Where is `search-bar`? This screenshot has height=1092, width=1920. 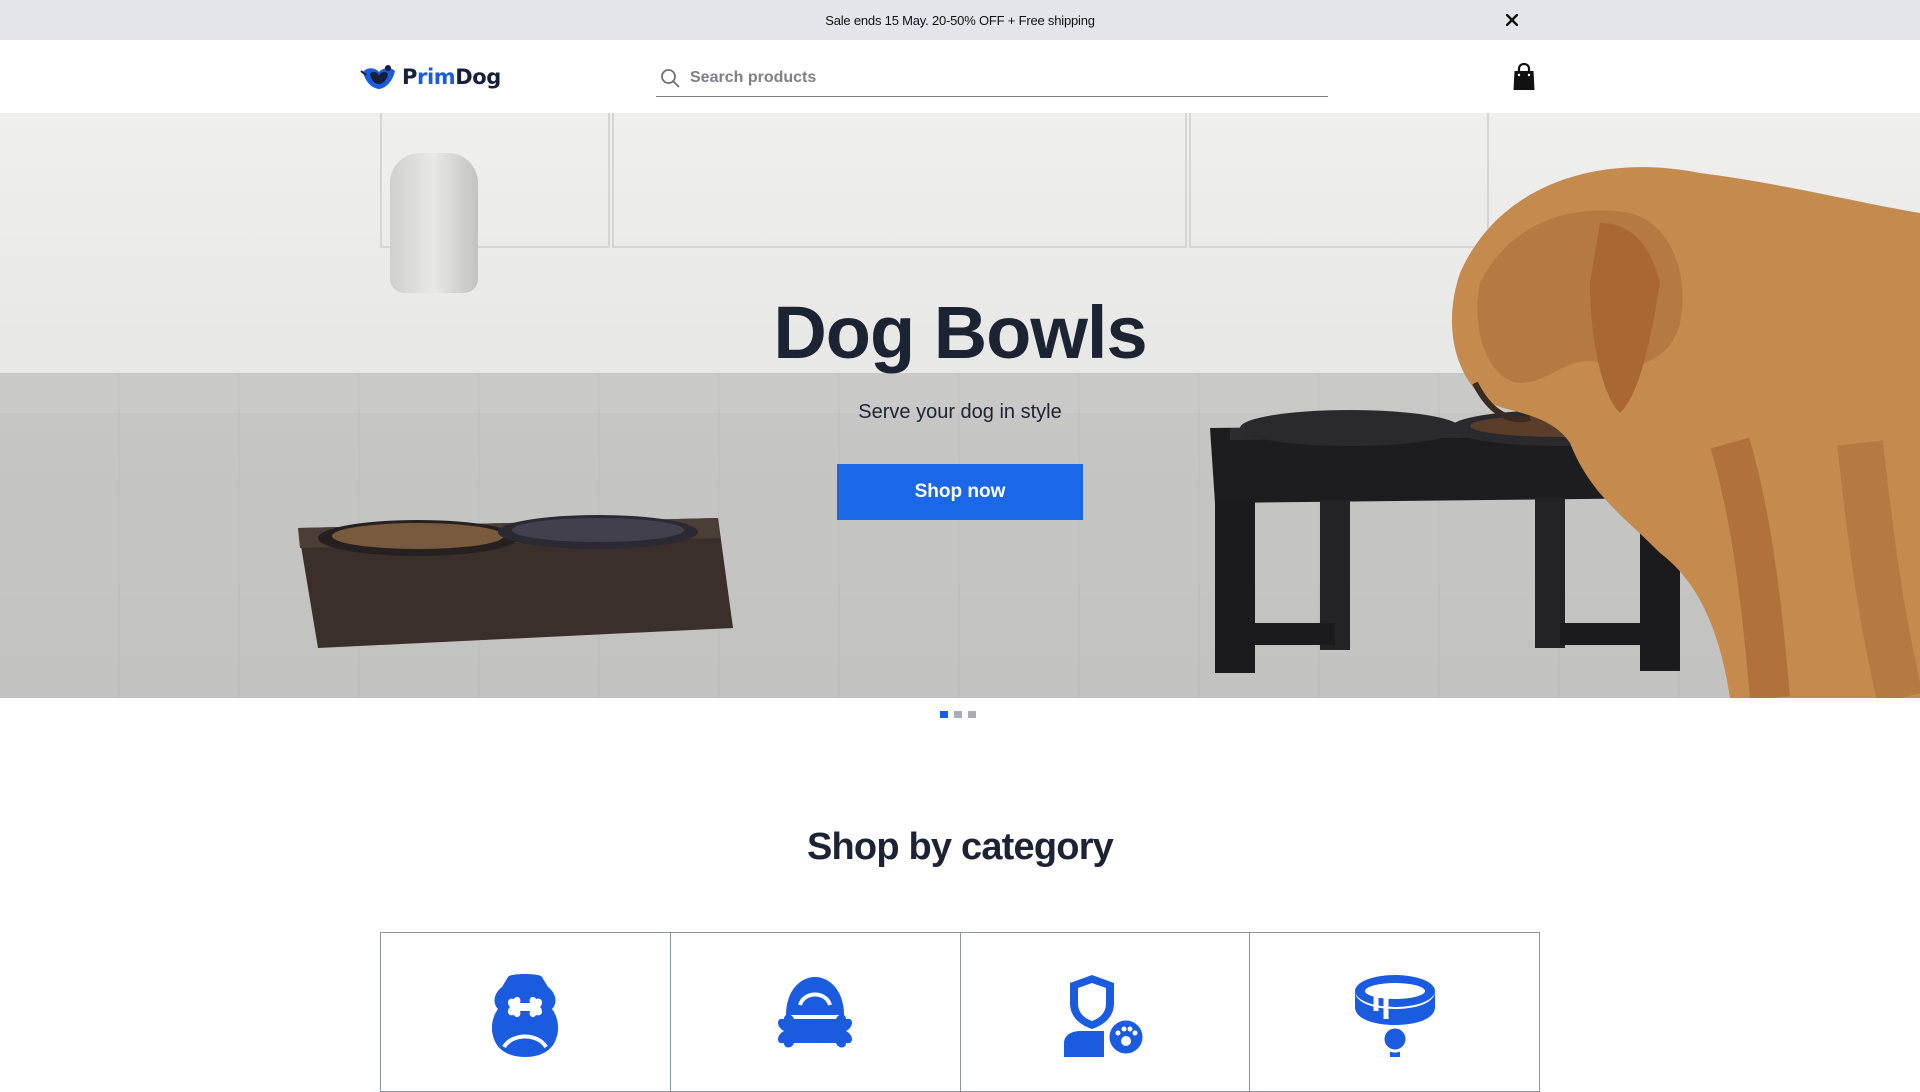 search-bar is located at coordinates (992, 78).